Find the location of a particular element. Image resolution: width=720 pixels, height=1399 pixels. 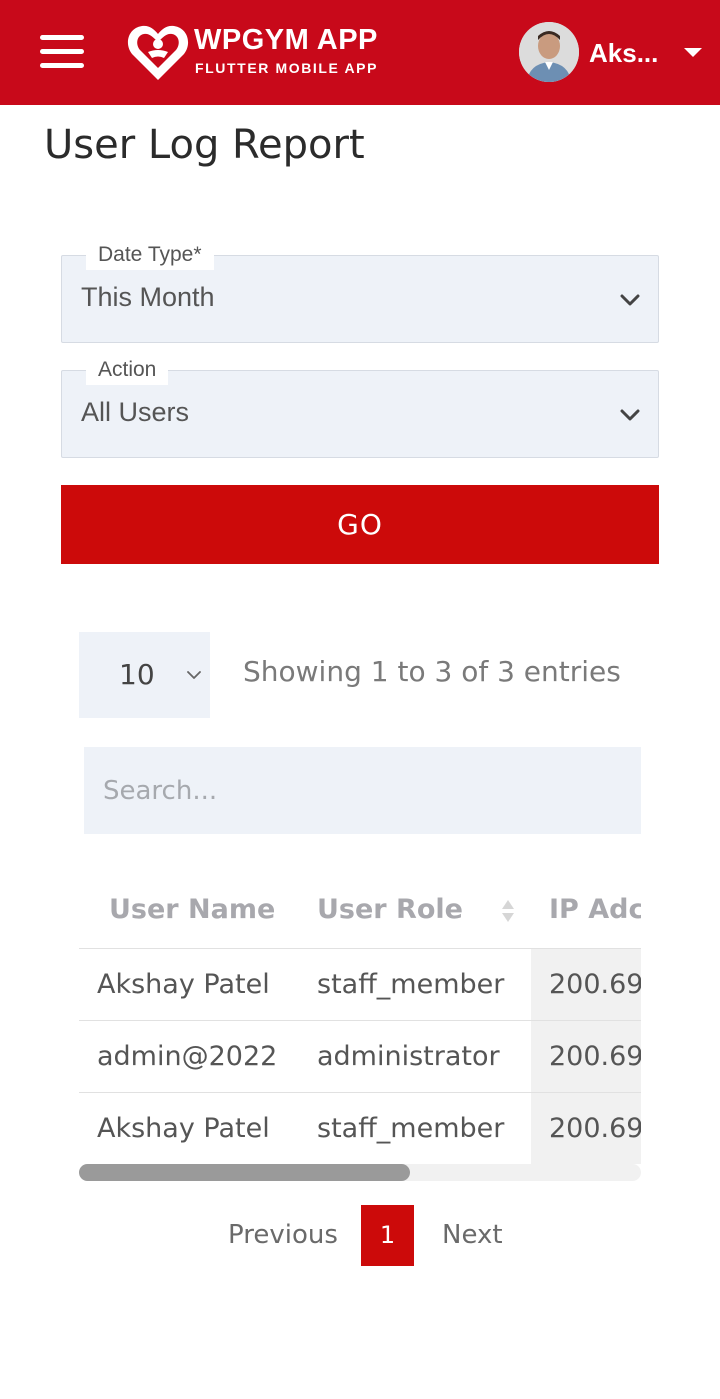

column-header-label: User Role is located at coordinates (390, 910).